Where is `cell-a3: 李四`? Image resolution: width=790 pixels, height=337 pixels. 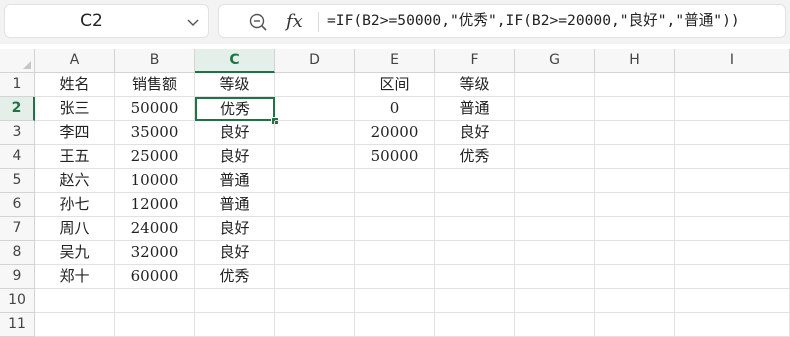 cell-a3: 李四 is located at coordinates (75, 133).